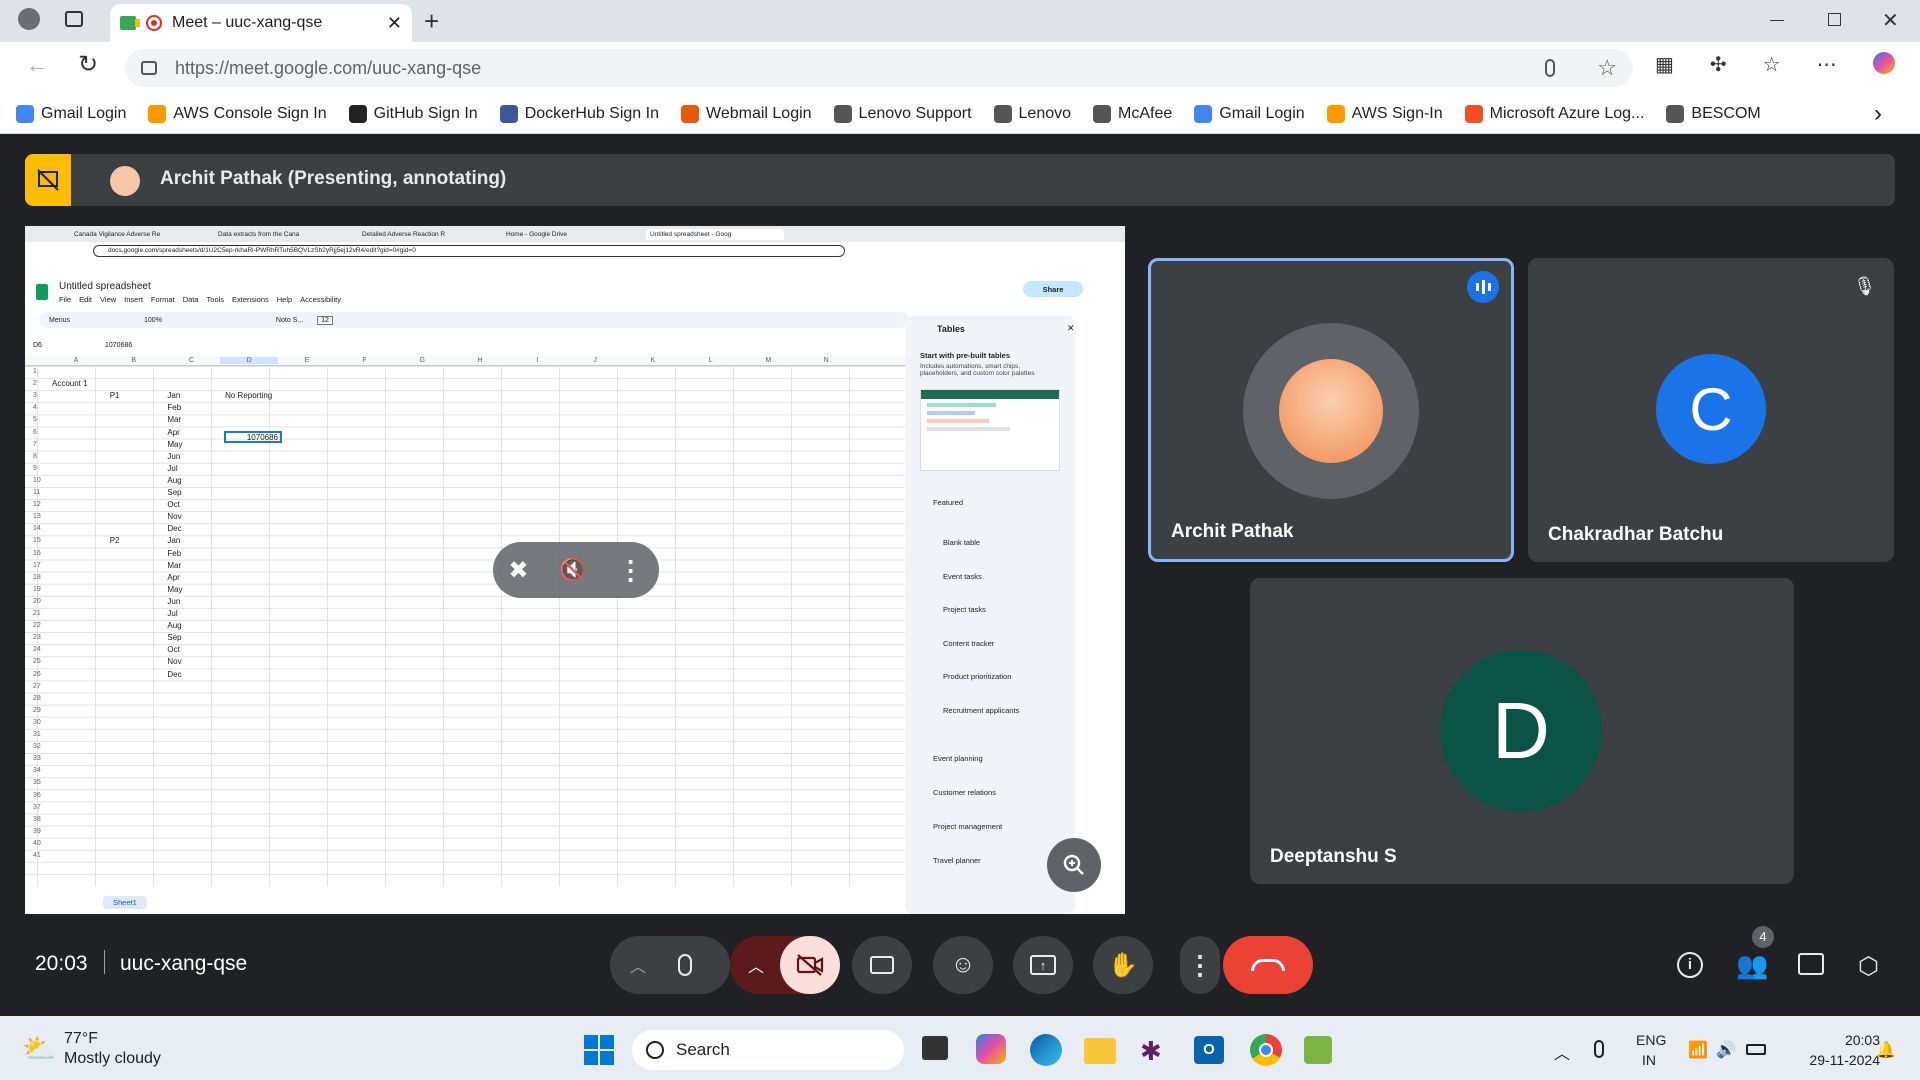 This screenshot has width=1920, height=1080. I want to click on taskbar-search: Search, so click(768, 1050).